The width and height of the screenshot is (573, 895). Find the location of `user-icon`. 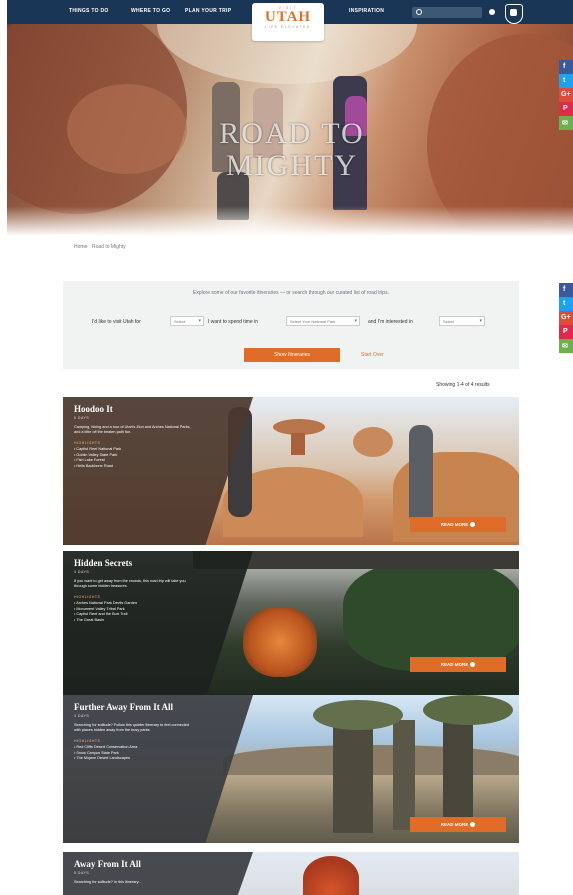

user-icon is located at coordinates (492, 12).